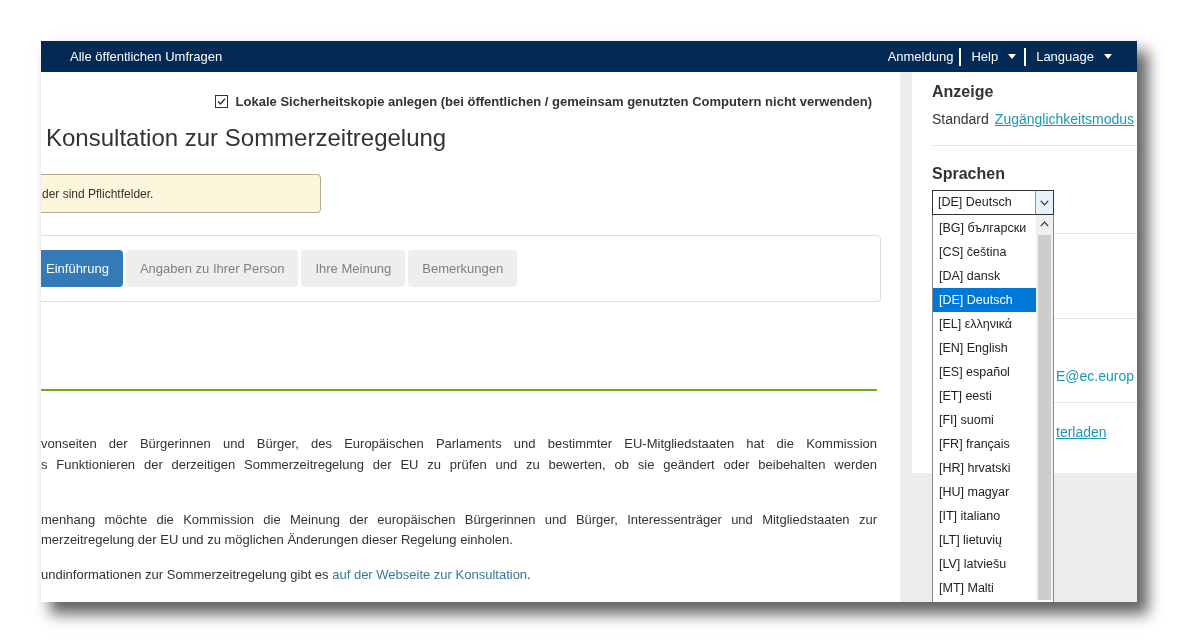  I want to click on language-option: [CS] čeština, so click(984, 252).